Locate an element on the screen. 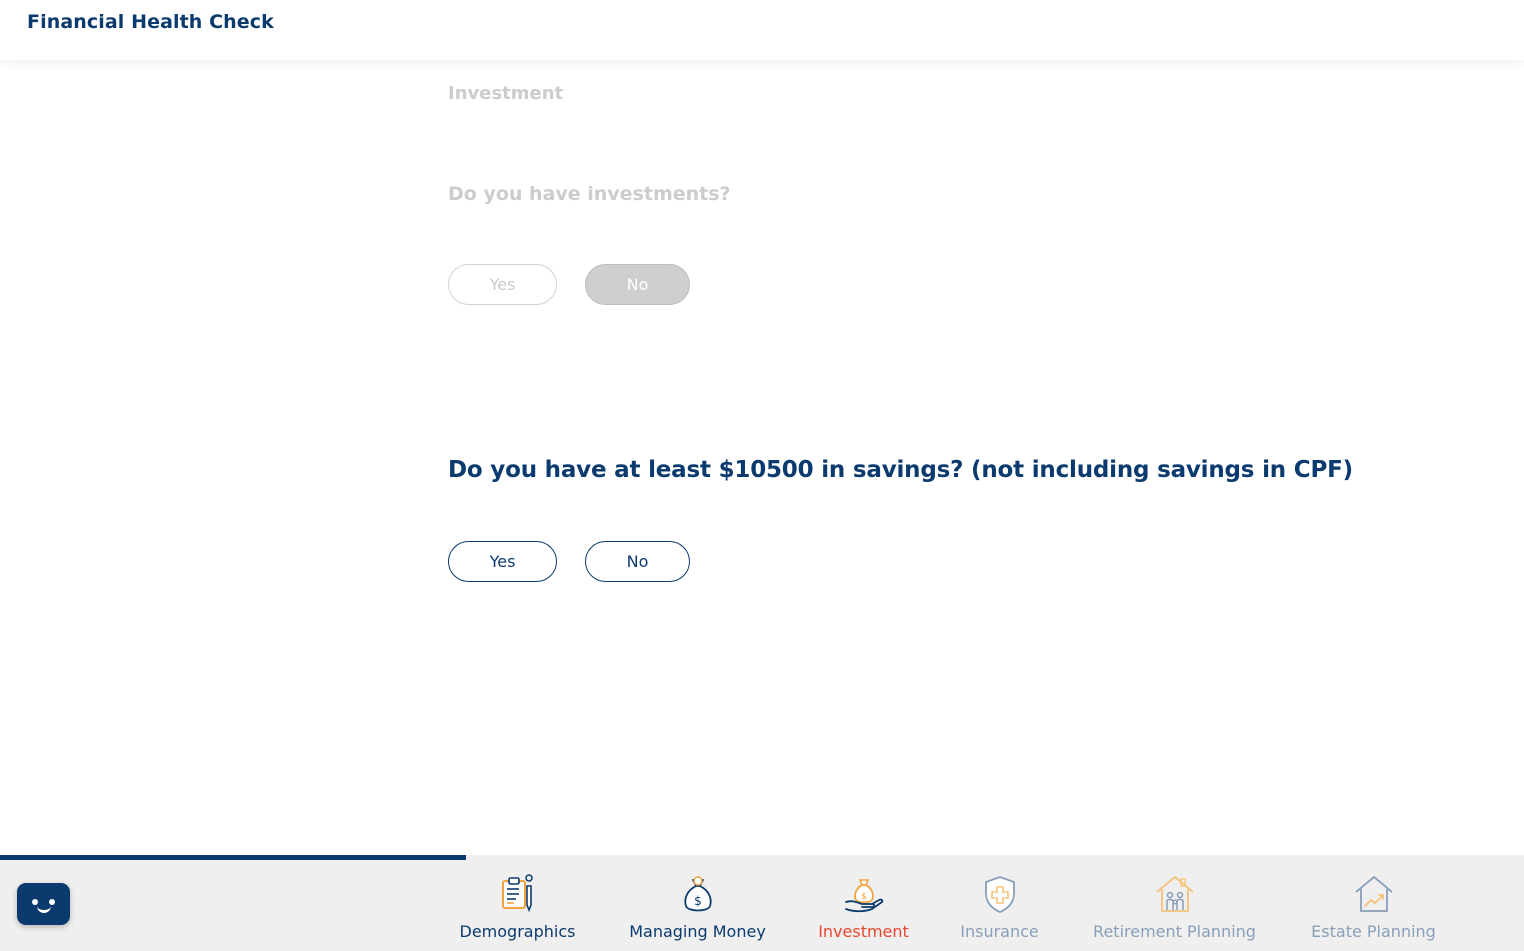 Image resolution: width=1524 pixels, height=951 pixels. nav-managing-money: $ Managing Money is located at coordinates (697, 911).